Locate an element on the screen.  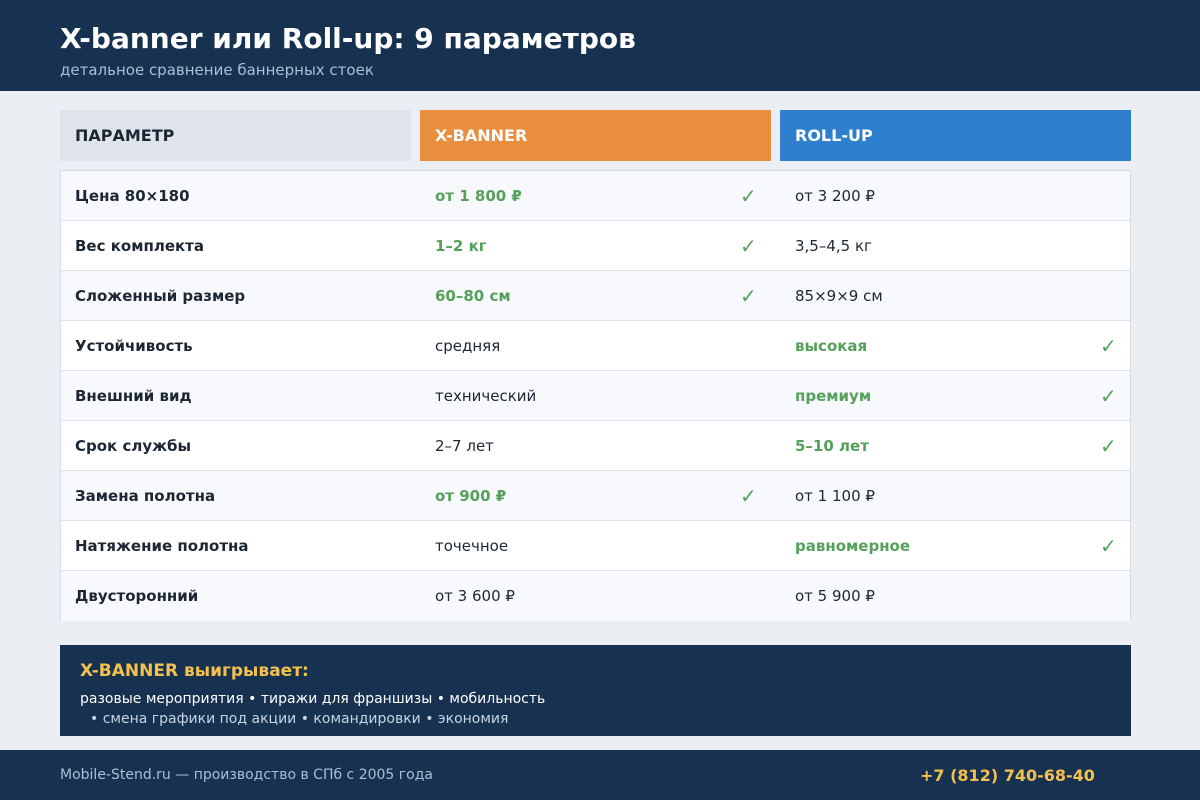
param-cell: Срок службы is located at coordinates (133, 445).